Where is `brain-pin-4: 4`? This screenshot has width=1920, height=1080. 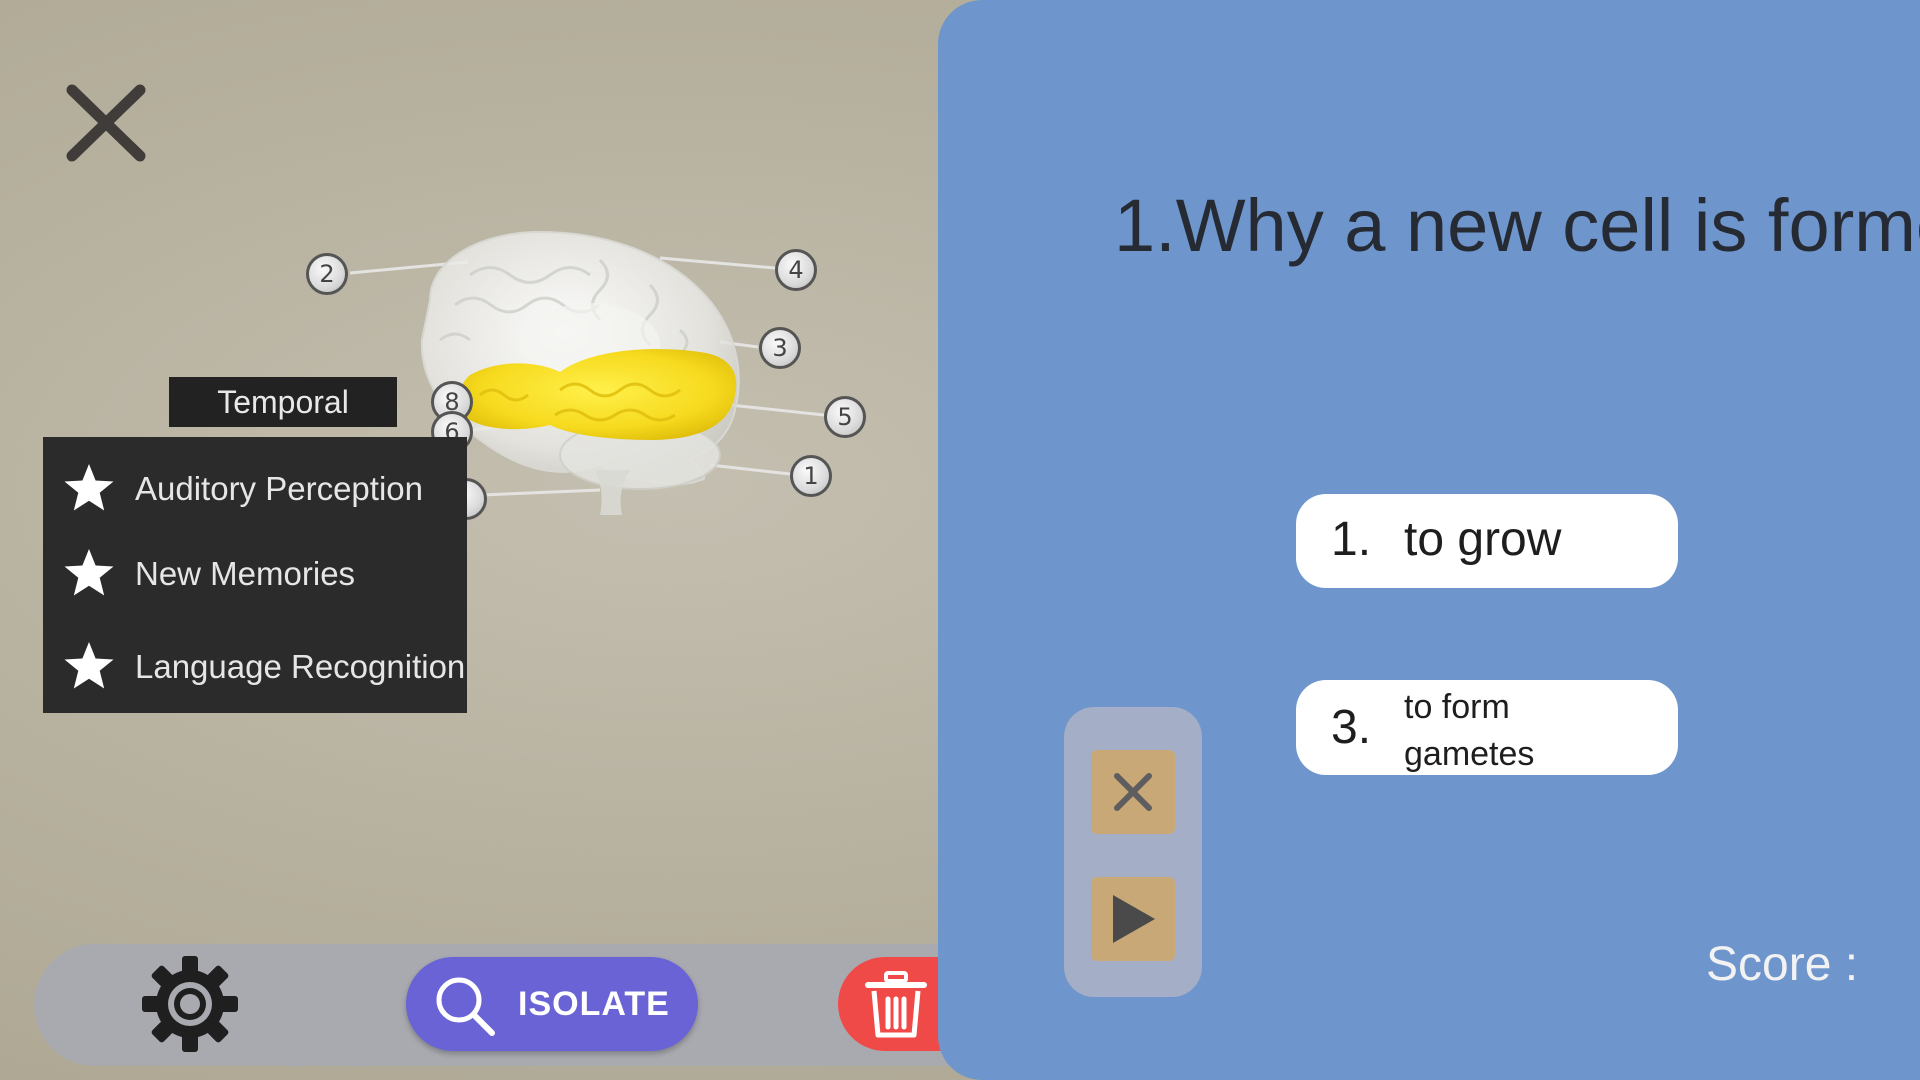
brain-pin-4: 4 is located at coordinates (796, 270).